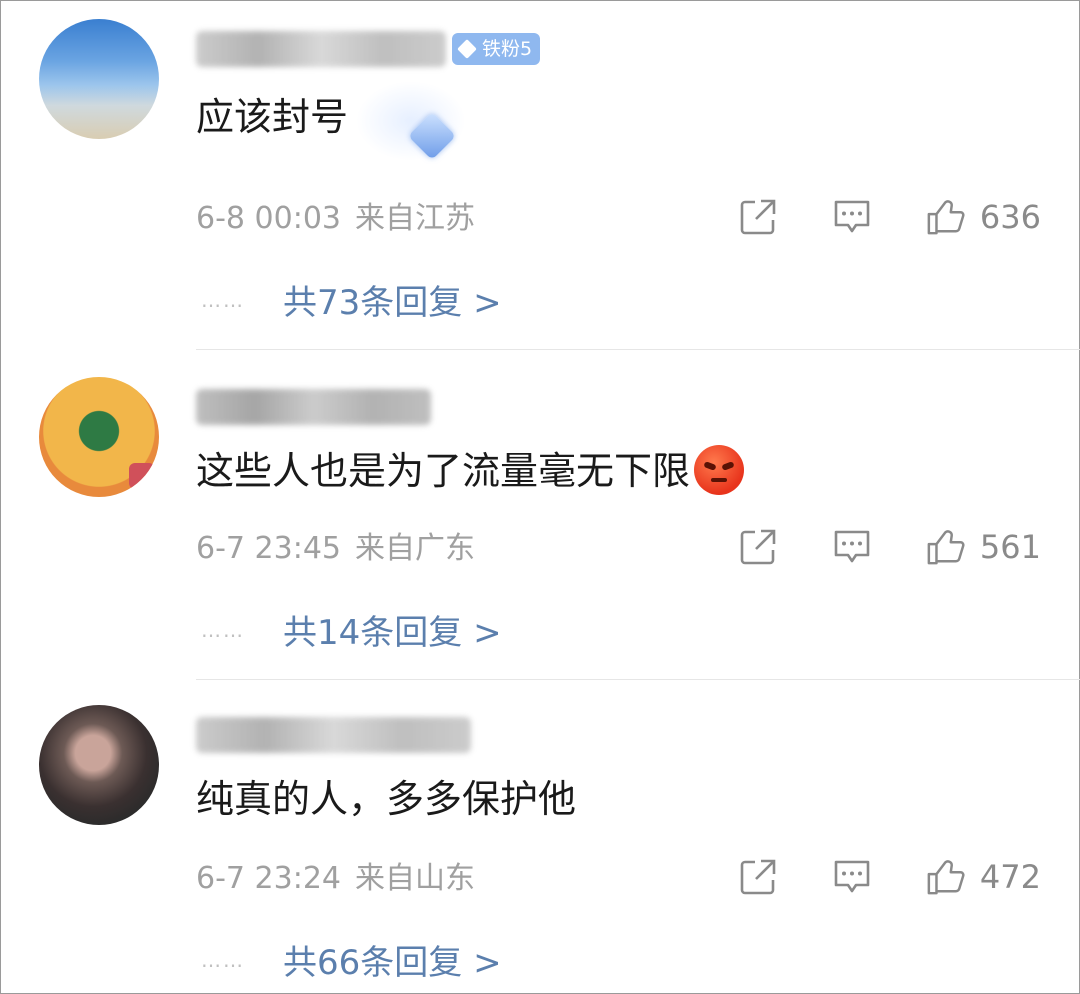 The height and width of the screenshot is (994, 1080). Describe the element at coordinates (411, 121) in the screenshot. I see `decoration-bubble` at that location.